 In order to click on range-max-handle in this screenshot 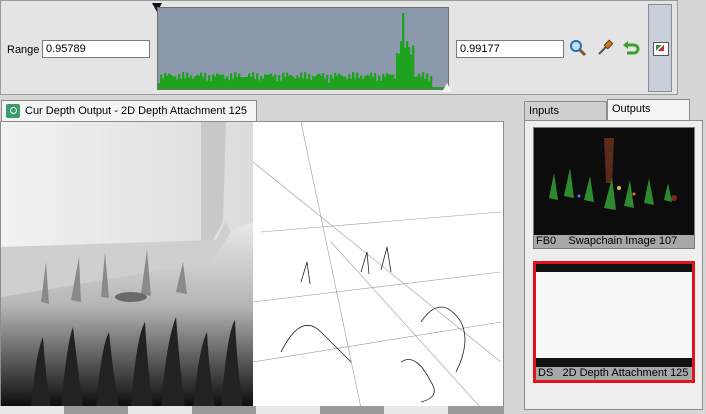, I will do `click(447, 87)`.